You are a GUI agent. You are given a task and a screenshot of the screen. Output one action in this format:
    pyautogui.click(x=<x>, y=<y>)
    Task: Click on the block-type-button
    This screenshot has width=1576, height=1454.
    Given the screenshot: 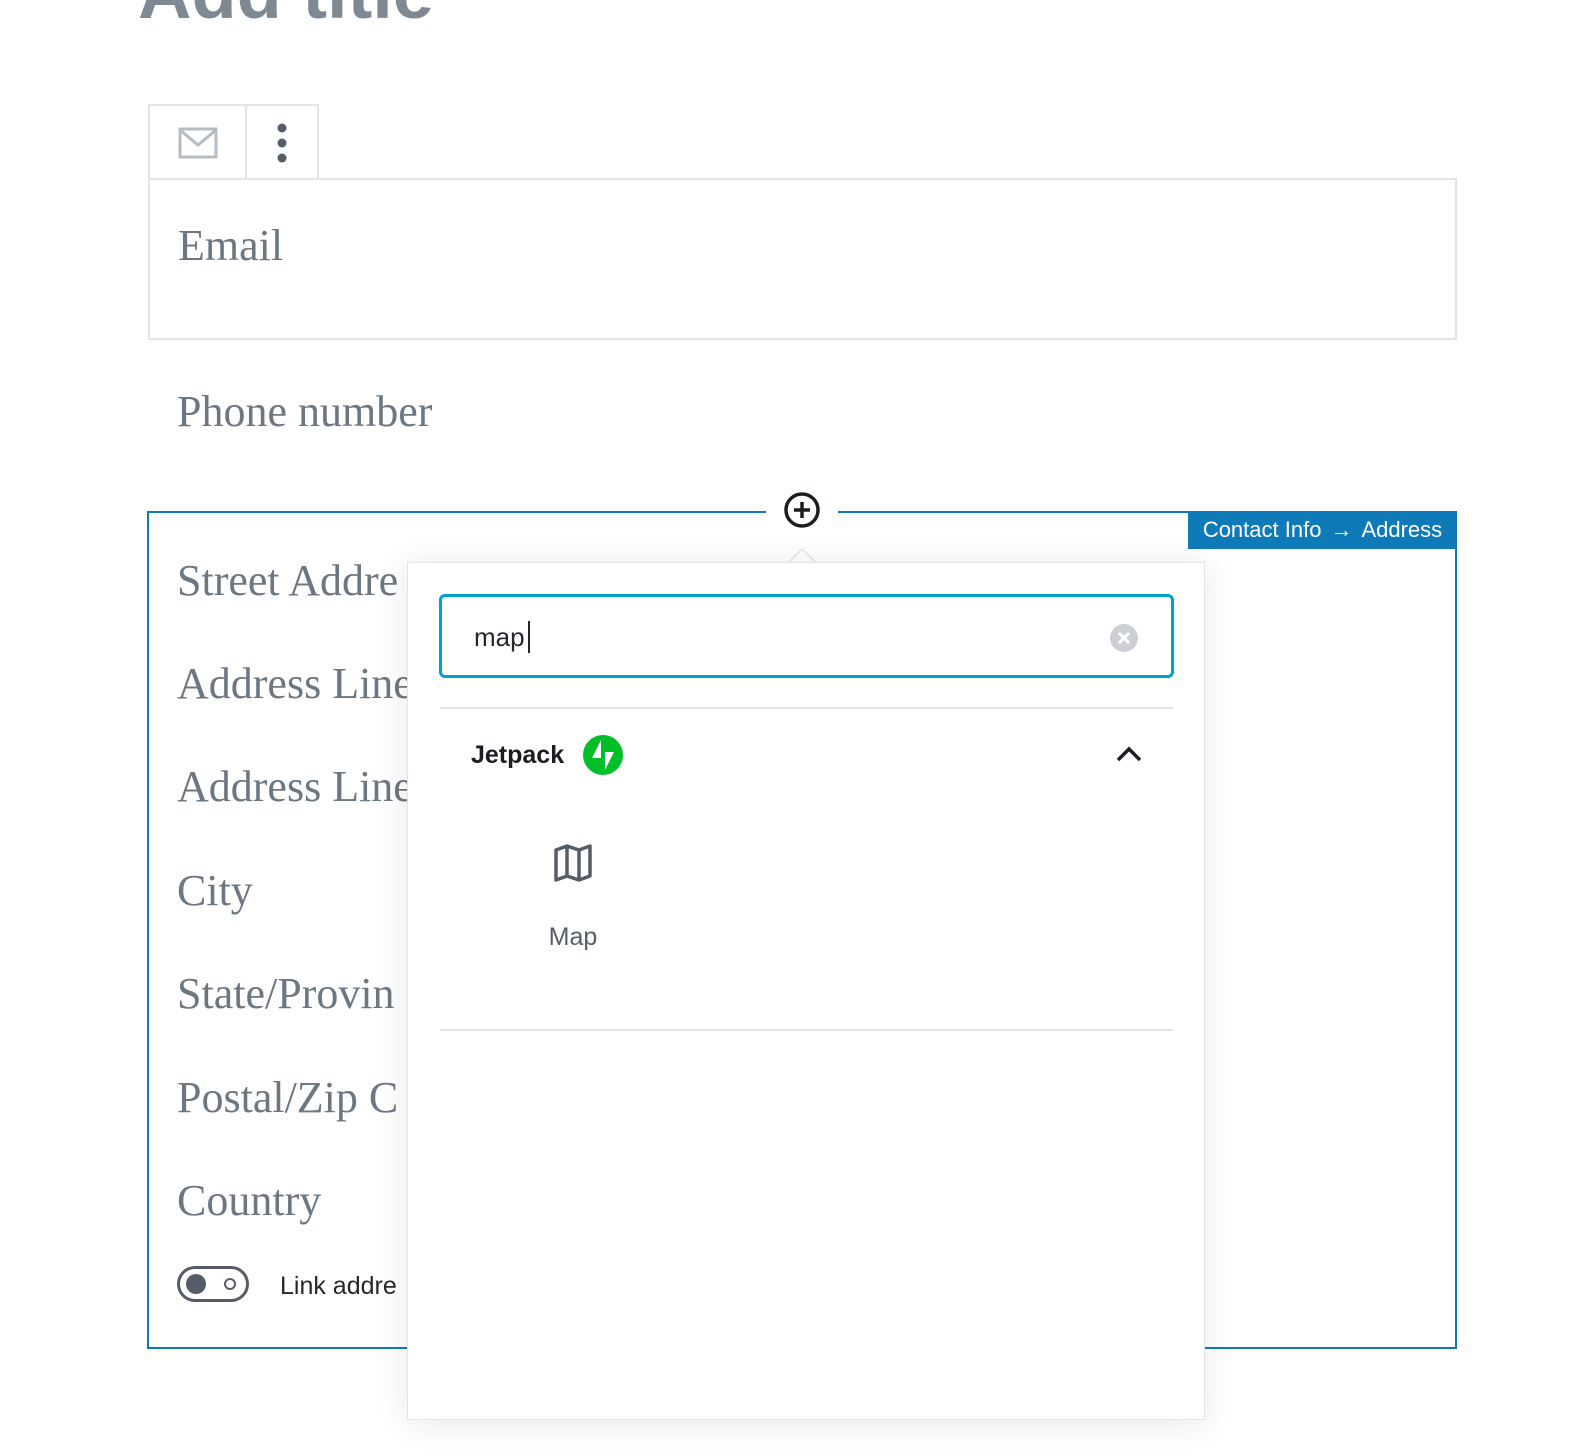 What is the action you would take?
    pyautogui.click(x=198, y=142)
    